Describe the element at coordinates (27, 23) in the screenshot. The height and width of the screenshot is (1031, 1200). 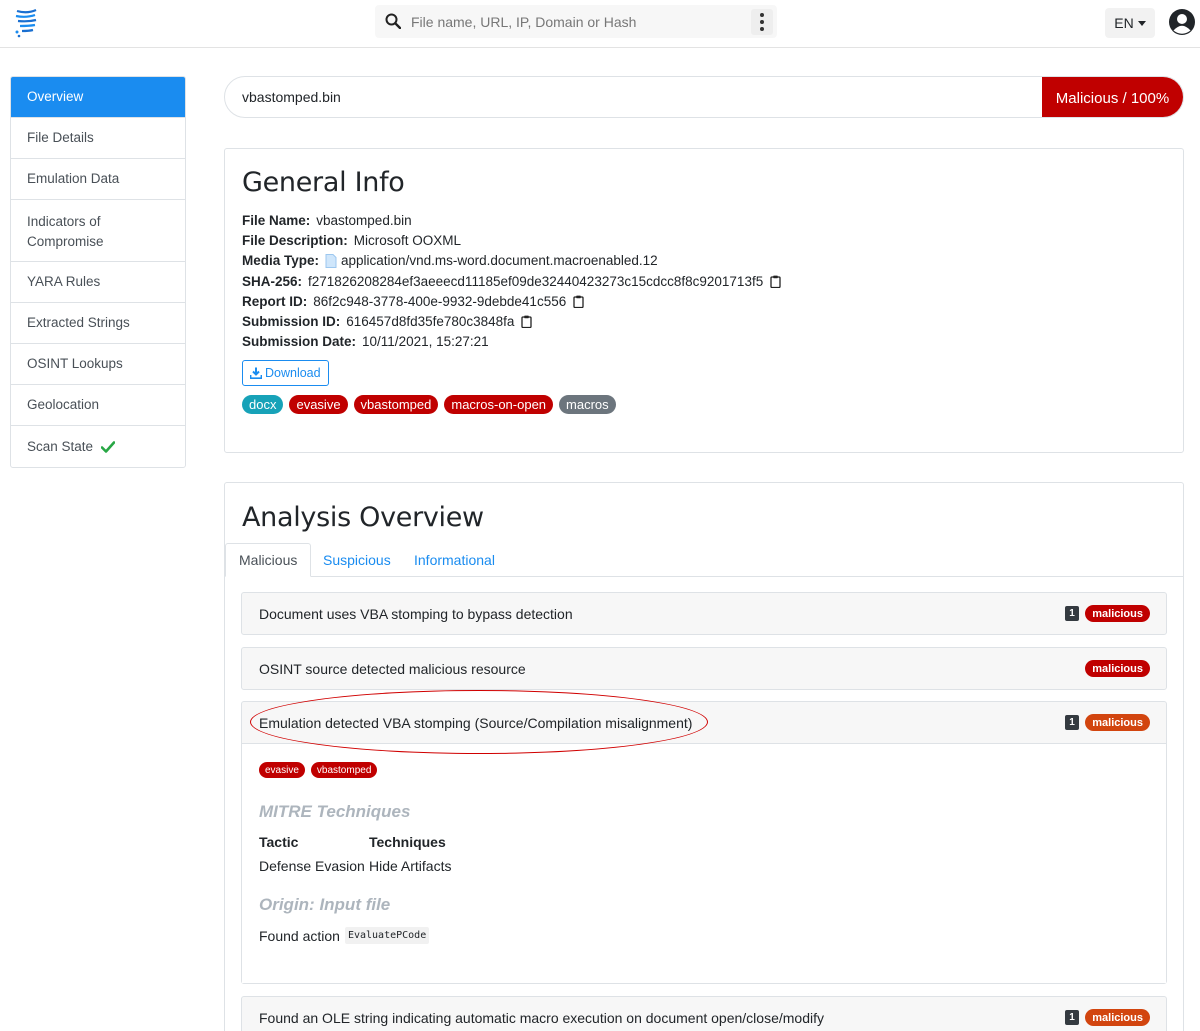
I see `app-logo` at that location.